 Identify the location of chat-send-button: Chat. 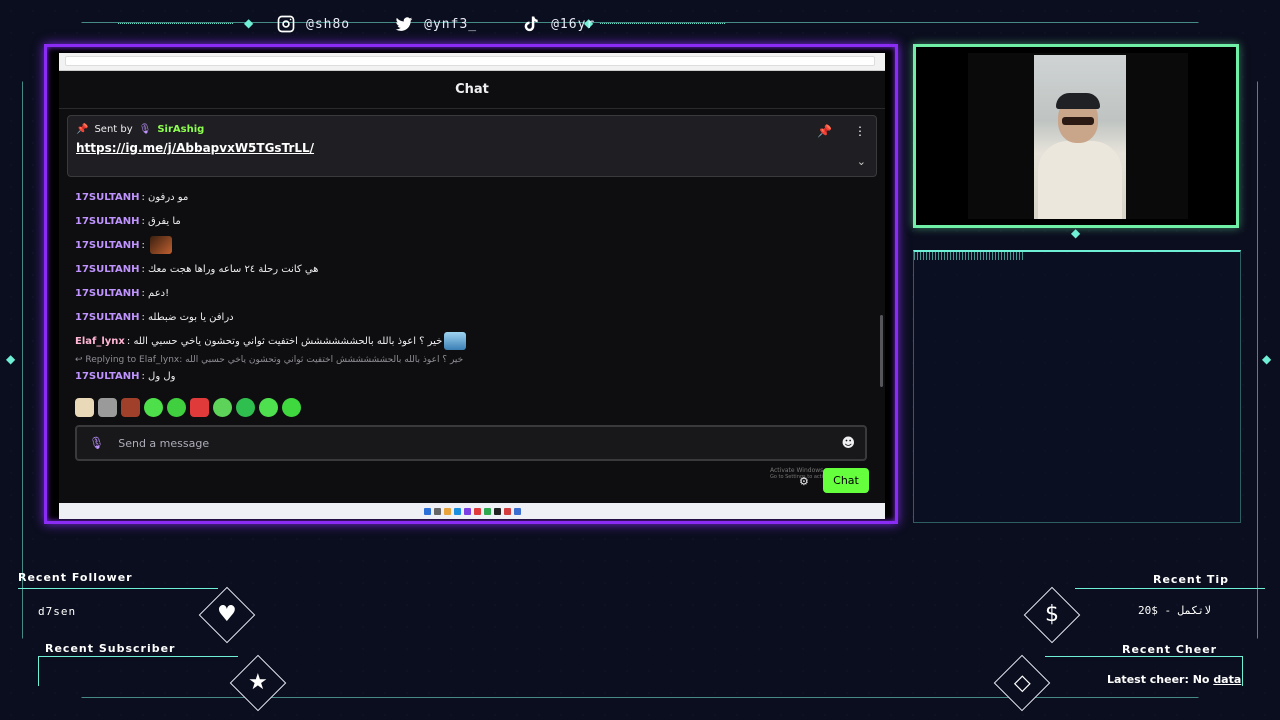
(846, 480).